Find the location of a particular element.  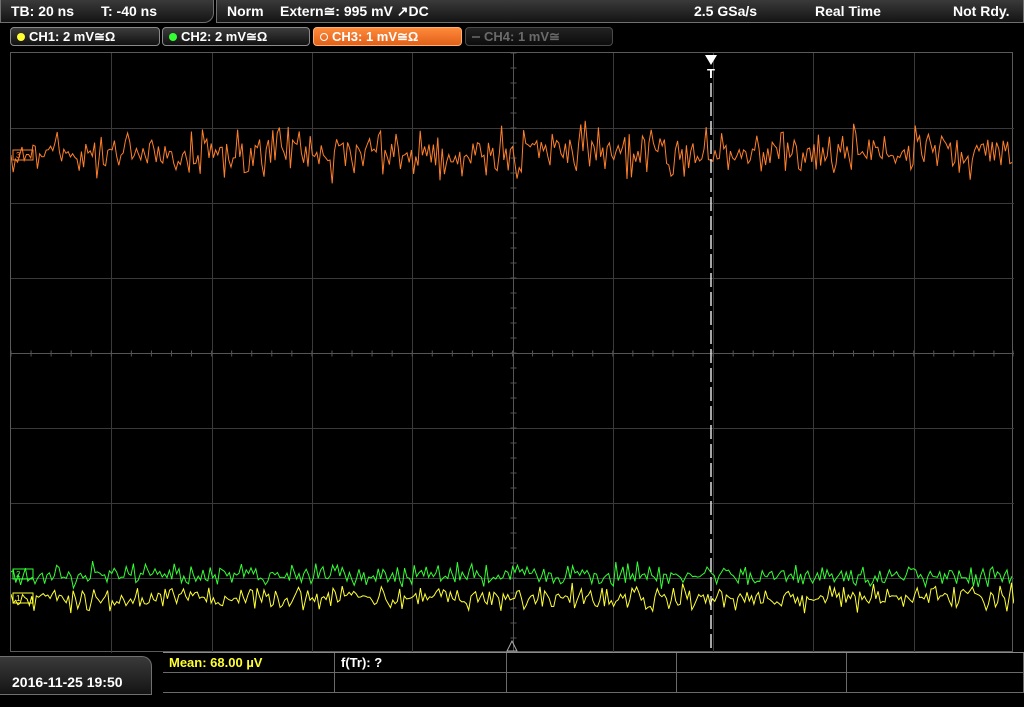

acquisition-status: Not Rdy. is located at coordinates (981, 11).